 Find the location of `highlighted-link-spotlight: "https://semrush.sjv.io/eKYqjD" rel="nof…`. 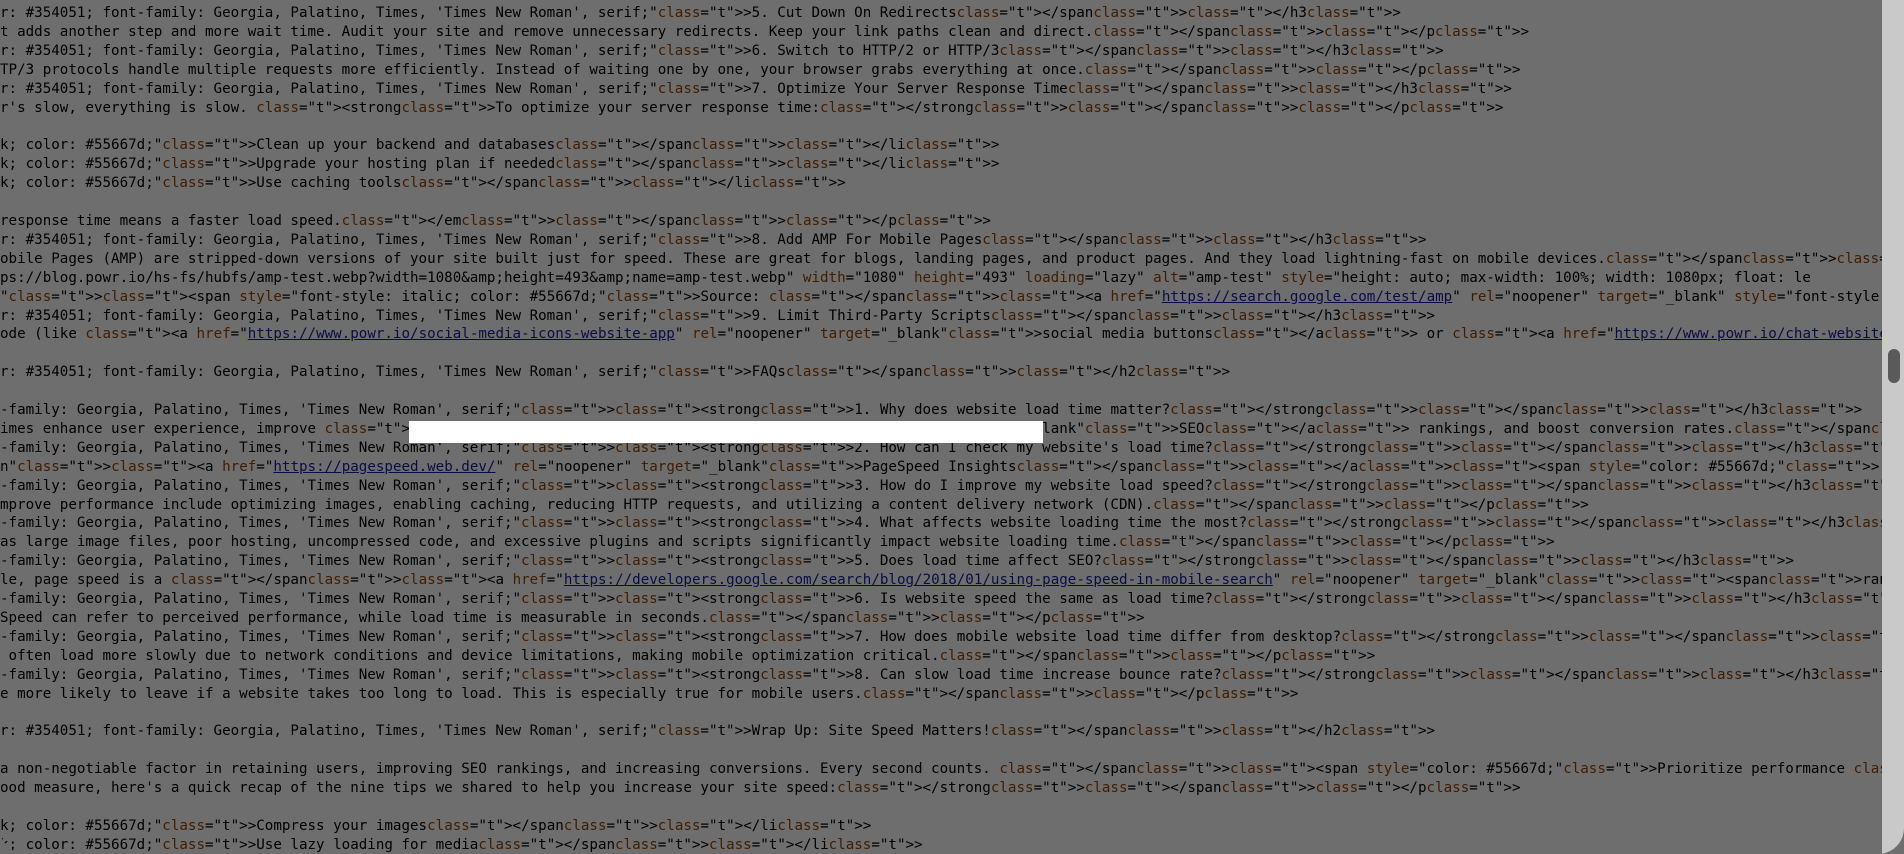

highlighted-link-spotlight: "https://semrush.sjv.io/eKYqjD" rel="nof… is located at coordinates (726, 432).